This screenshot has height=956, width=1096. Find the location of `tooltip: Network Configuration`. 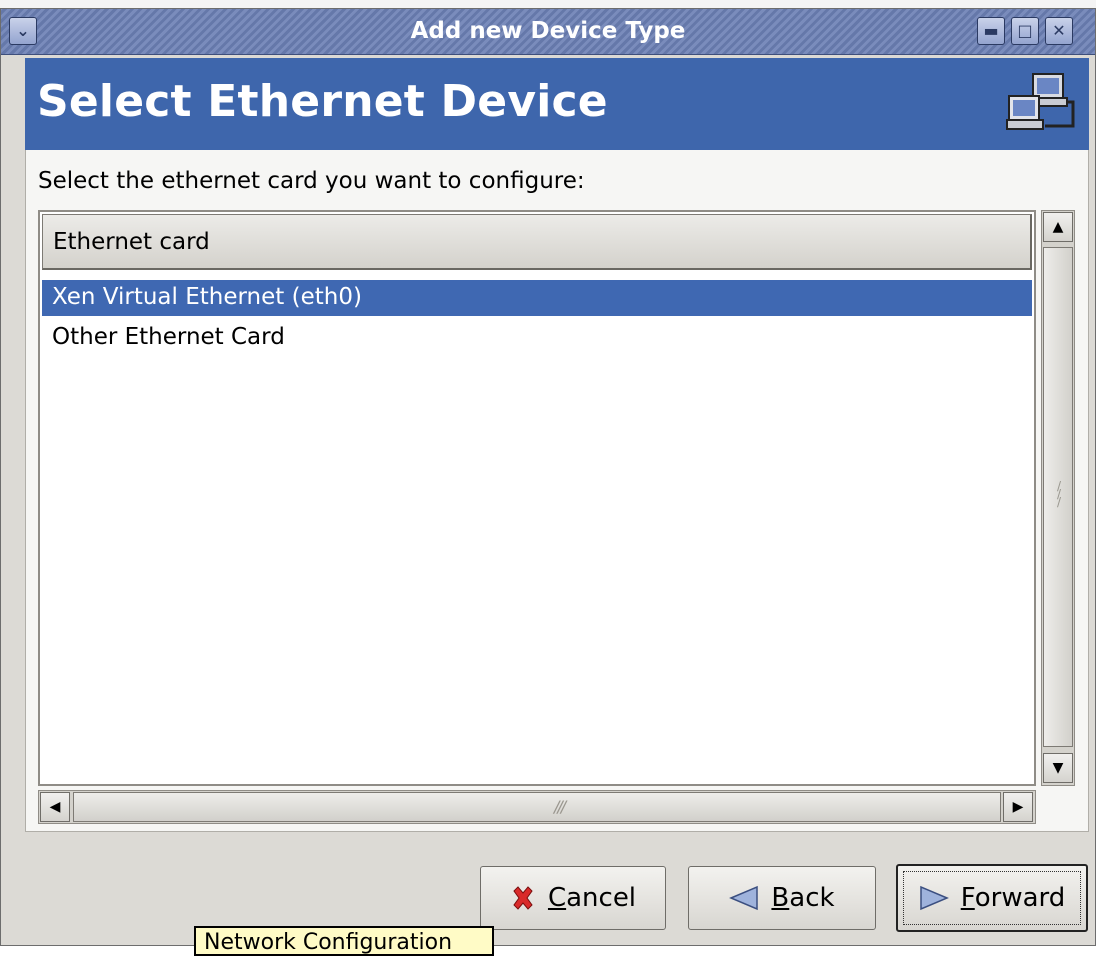

tooltip: Network Configuration is located at coordinates (344, 941).